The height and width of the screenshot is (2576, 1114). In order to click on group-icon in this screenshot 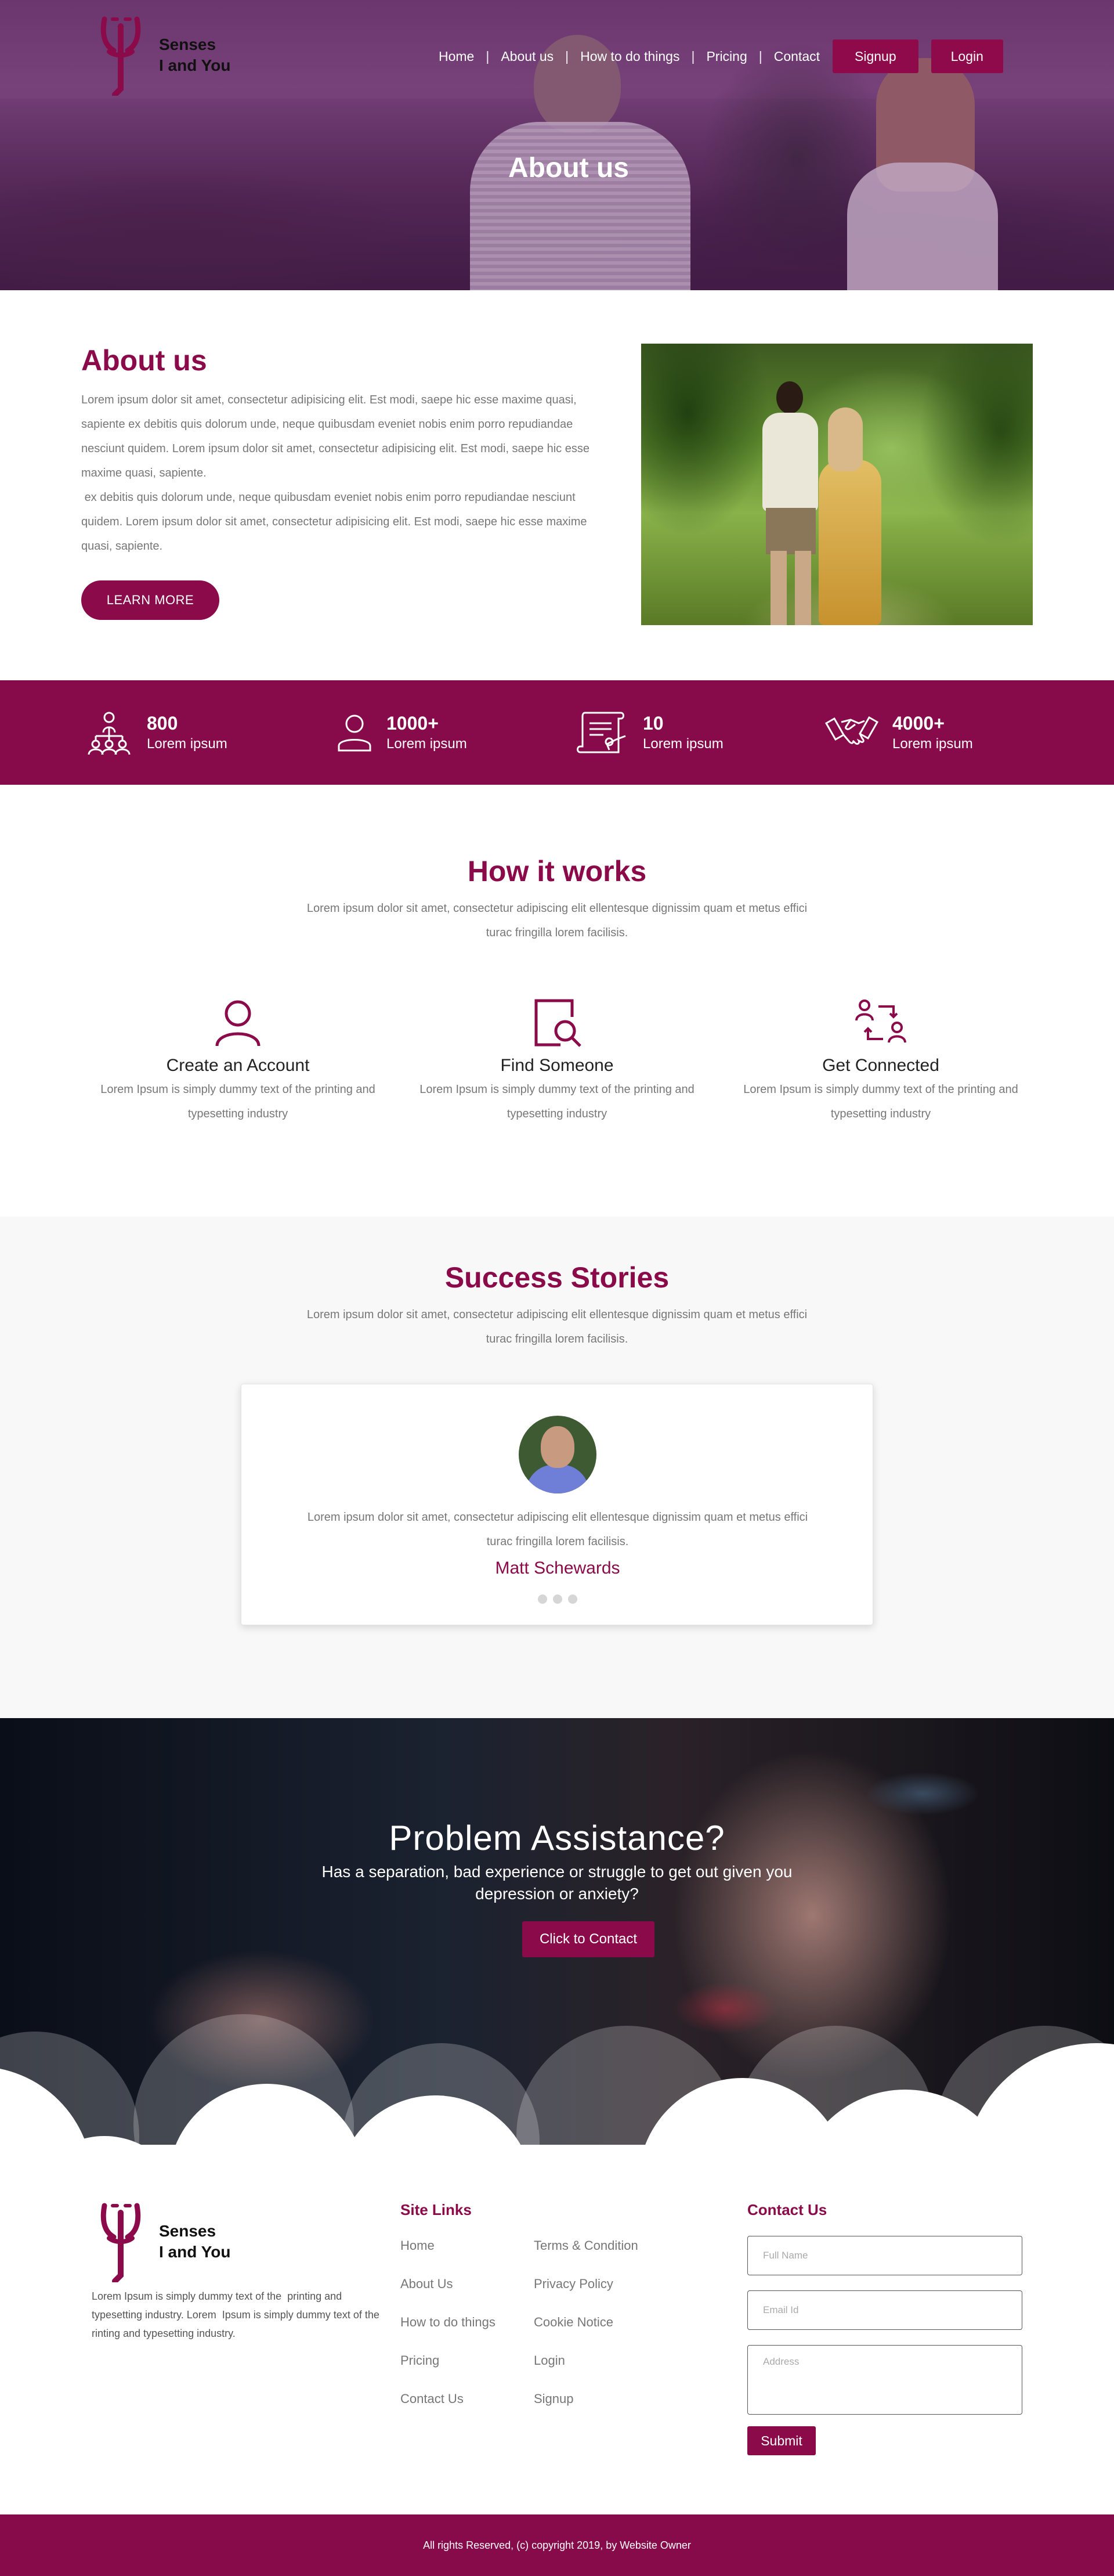, I will do `click(109, 733)`.